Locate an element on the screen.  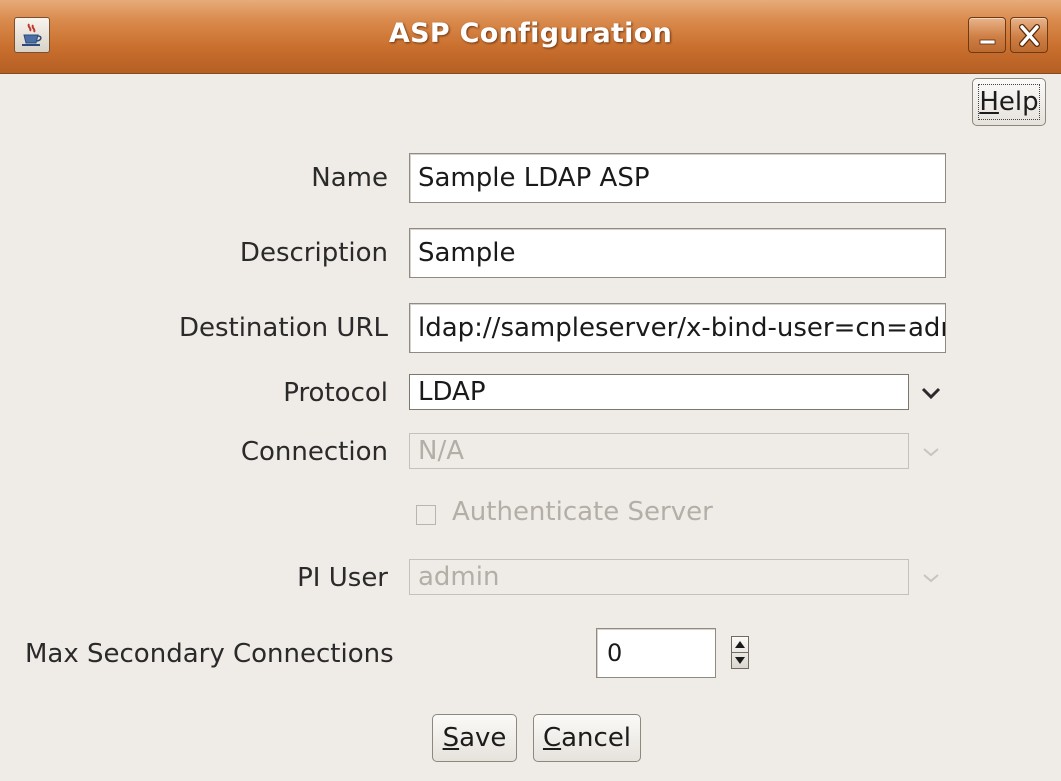
authenticate-server-label: Authenticate Server is located at coordinates (582, 512).